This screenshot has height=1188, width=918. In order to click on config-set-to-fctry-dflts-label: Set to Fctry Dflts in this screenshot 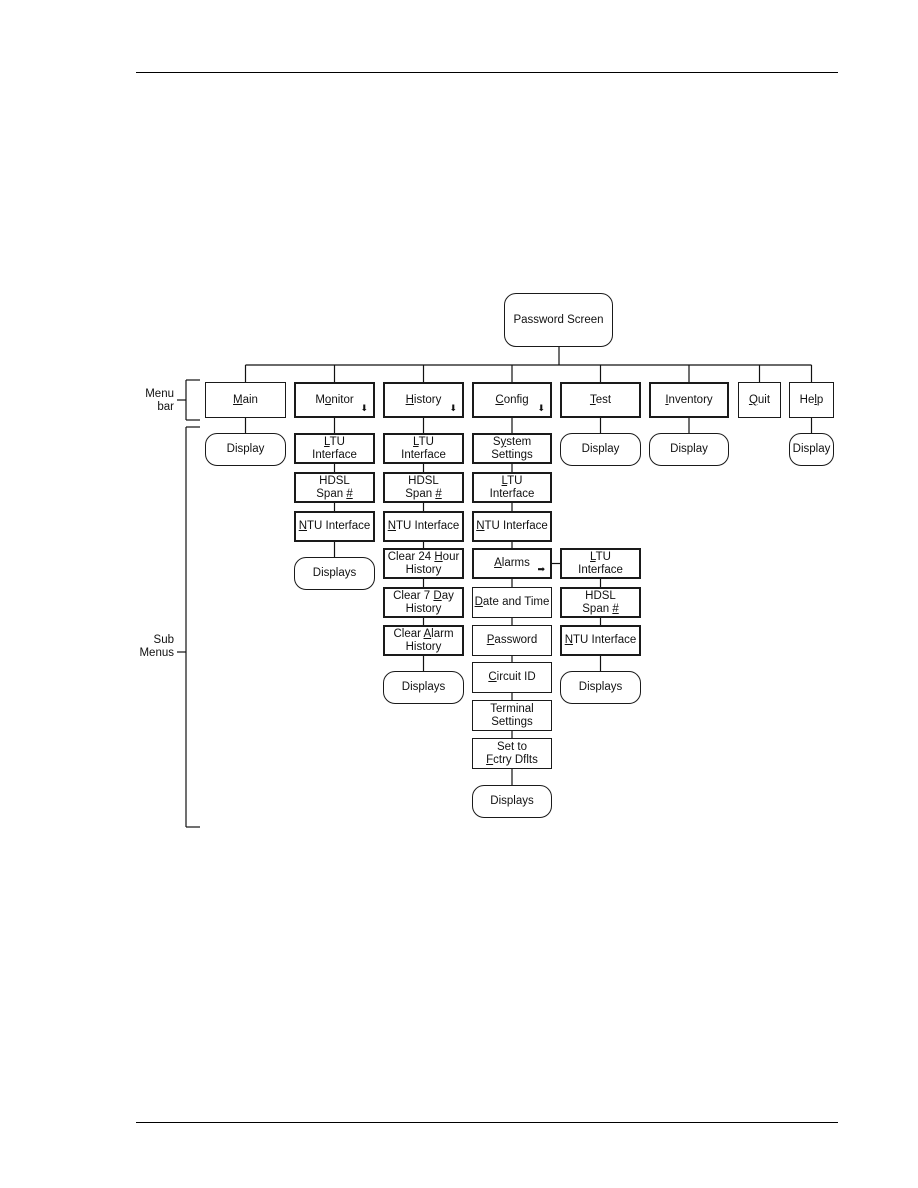, I will do `click(512, 753)`.